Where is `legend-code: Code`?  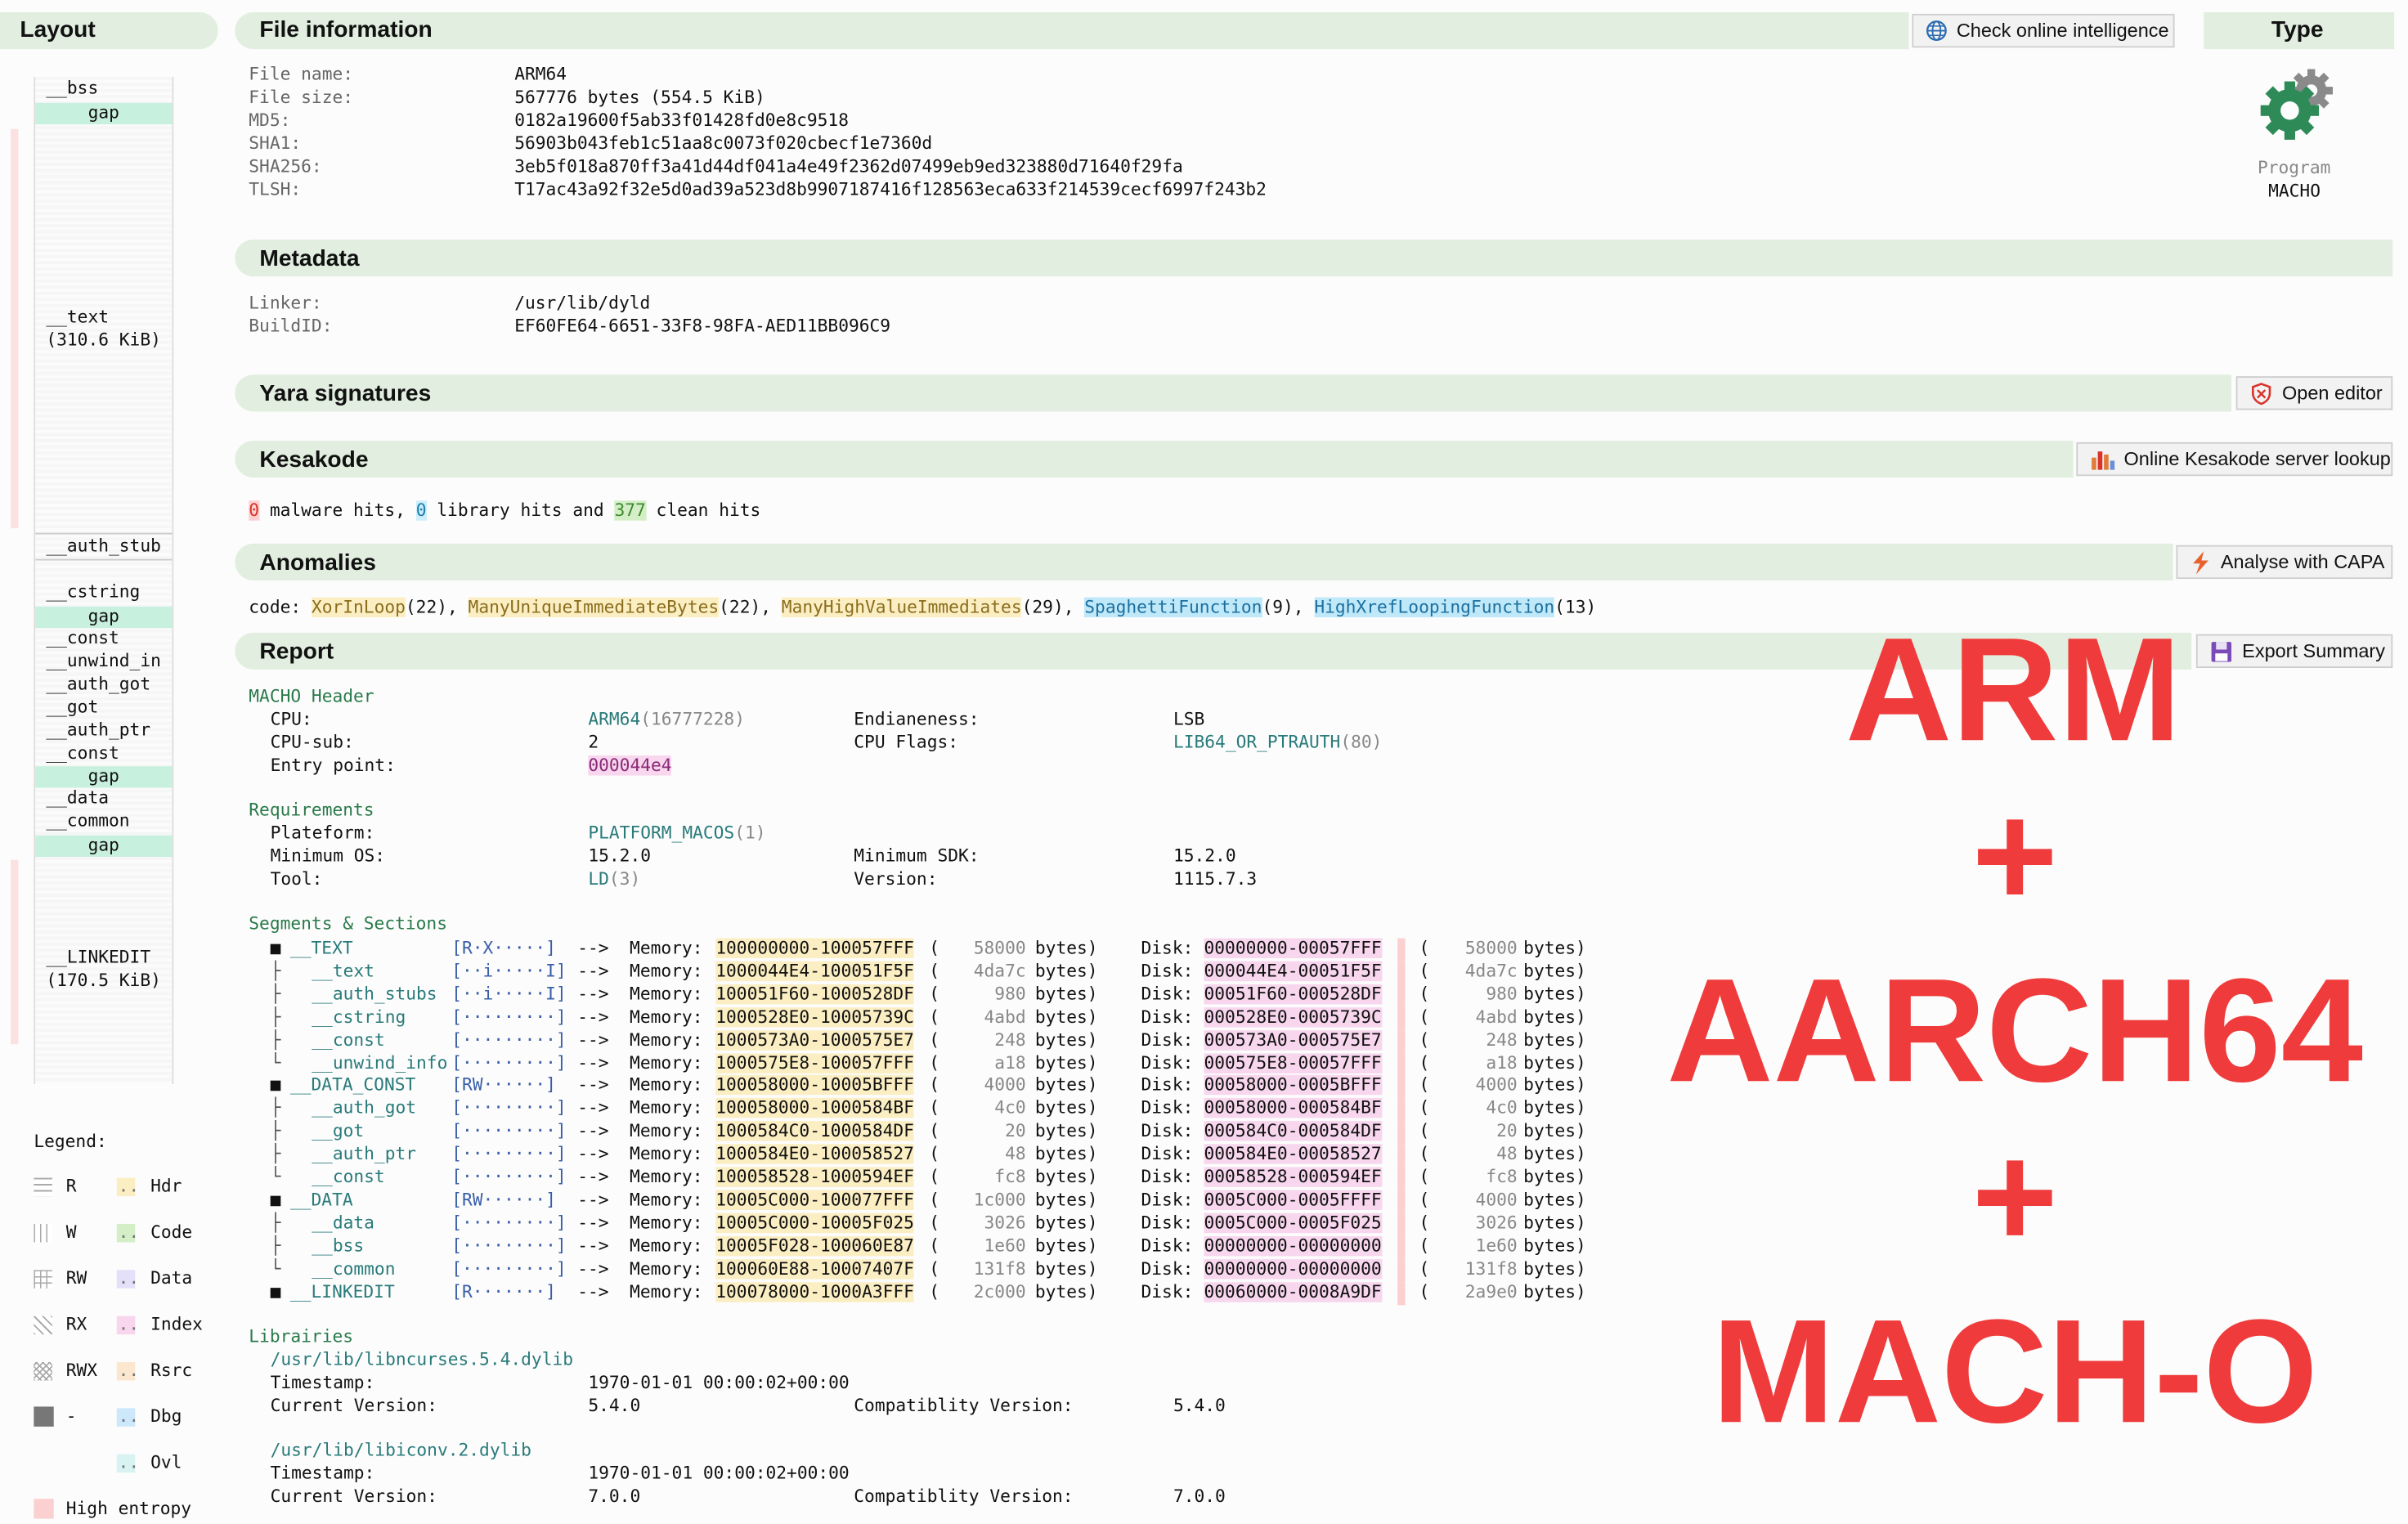 legend-code: Code is located at coordinates (171, 1232).